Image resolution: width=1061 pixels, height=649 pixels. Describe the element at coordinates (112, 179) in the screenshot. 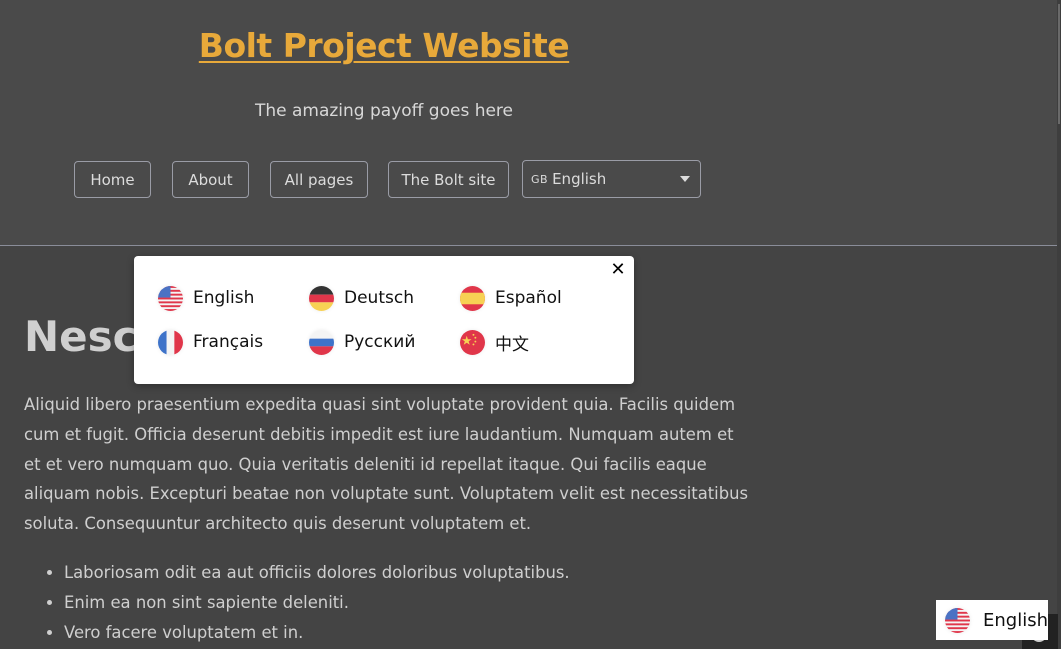

I see `nav-home-button: Home` at that location.